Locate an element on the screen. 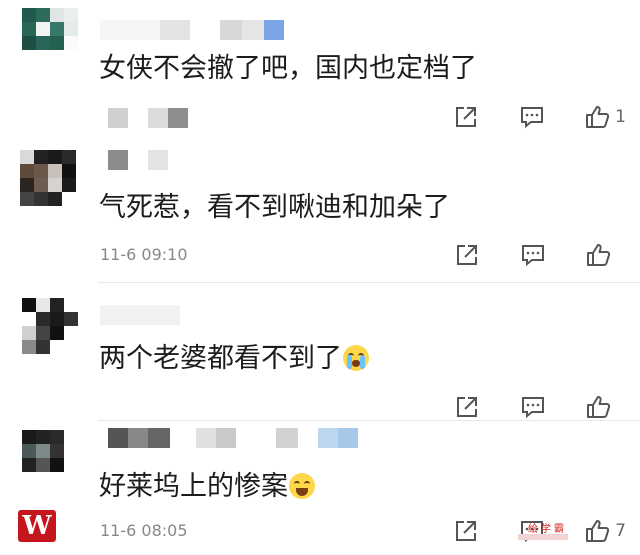 The image size is (640, 555). laughing-emoji-icon is located at coordinates (302, 486).